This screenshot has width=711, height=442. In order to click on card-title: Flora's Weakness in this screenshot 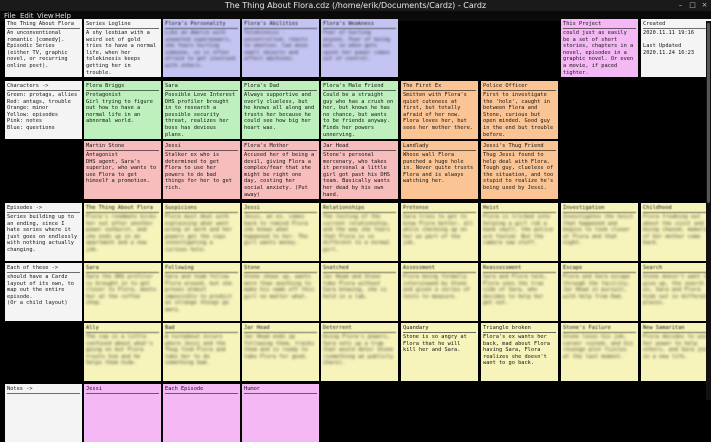, I will do `click(359, 24)`.